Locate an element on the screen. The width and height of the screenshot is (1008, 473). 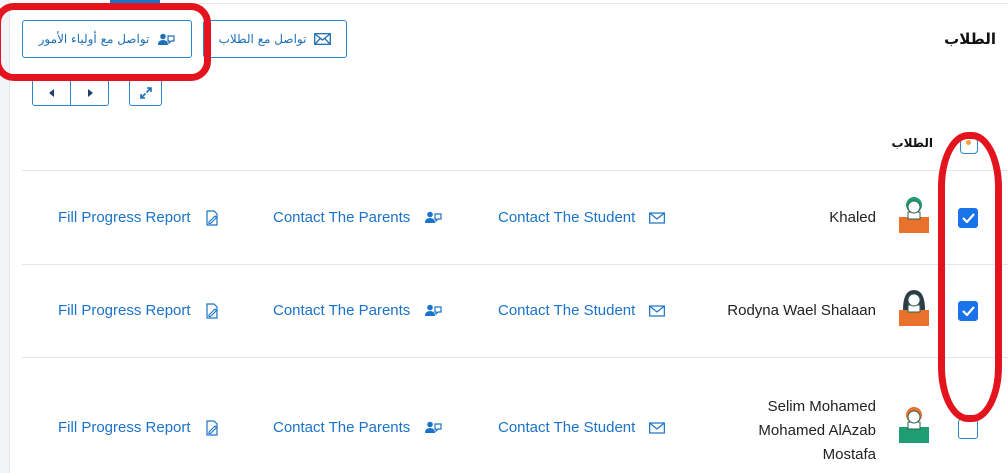
student-name-line: Selim Mohamed is located at coordinates (821, 406).